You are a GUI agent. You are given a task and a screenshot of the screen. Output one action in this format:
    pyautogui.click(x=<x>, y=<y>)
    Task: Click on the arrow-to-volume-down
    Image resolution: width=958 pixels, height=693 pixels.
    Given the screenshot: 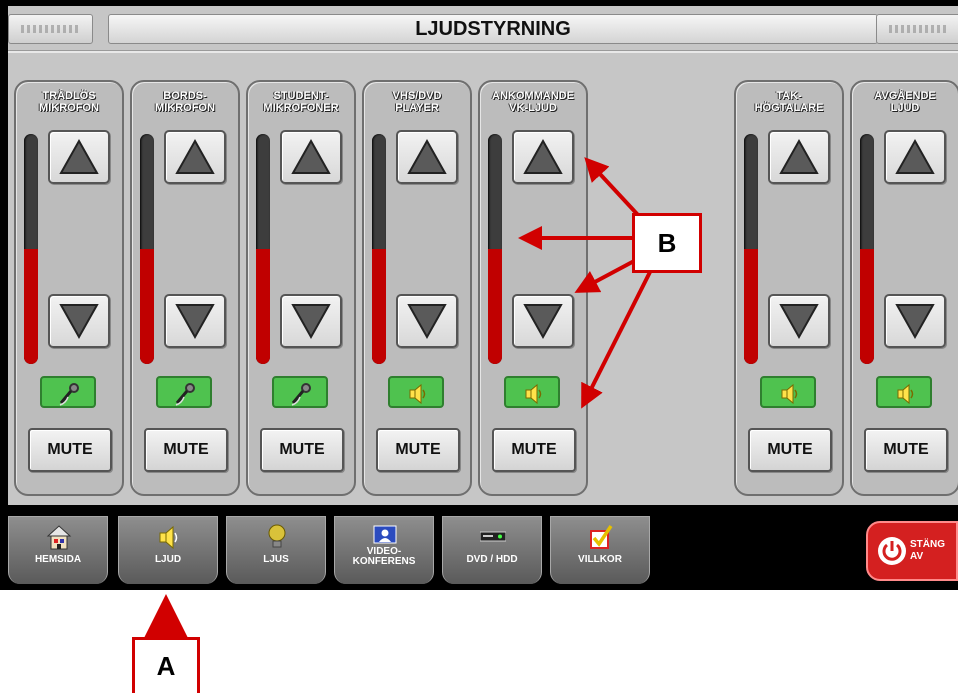 What is the action you would take?
    pyautogui.click(x=605, y=275)
    